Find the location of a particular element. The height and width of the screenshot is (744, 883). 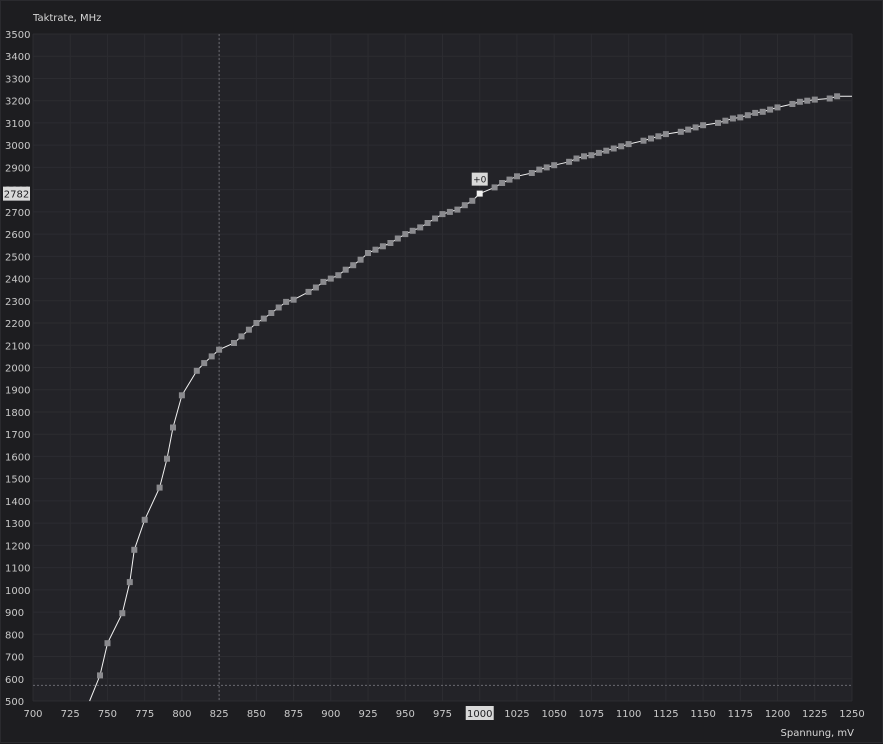

y-tick-label: 3400 is located at coordinates (17, 57).